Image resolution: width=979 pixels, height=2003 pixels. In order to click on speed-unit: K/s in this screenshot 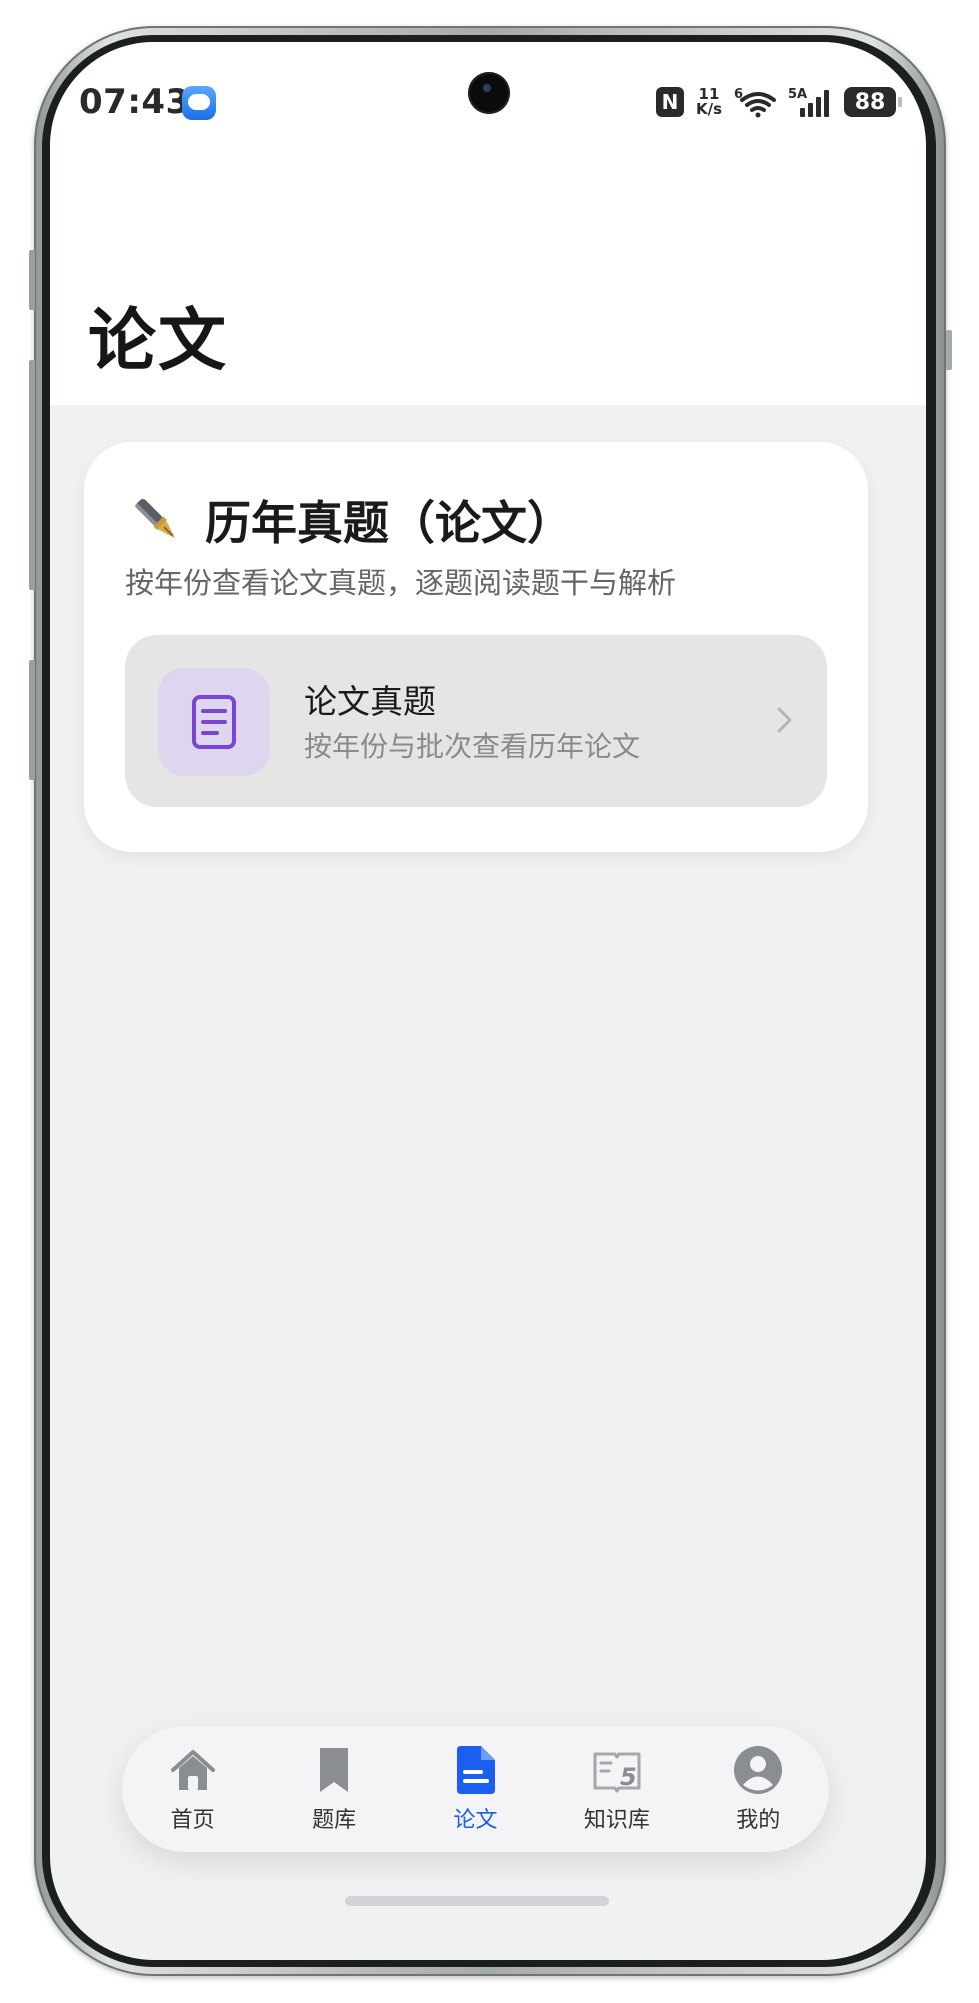, I will do `click(708, 109)`.